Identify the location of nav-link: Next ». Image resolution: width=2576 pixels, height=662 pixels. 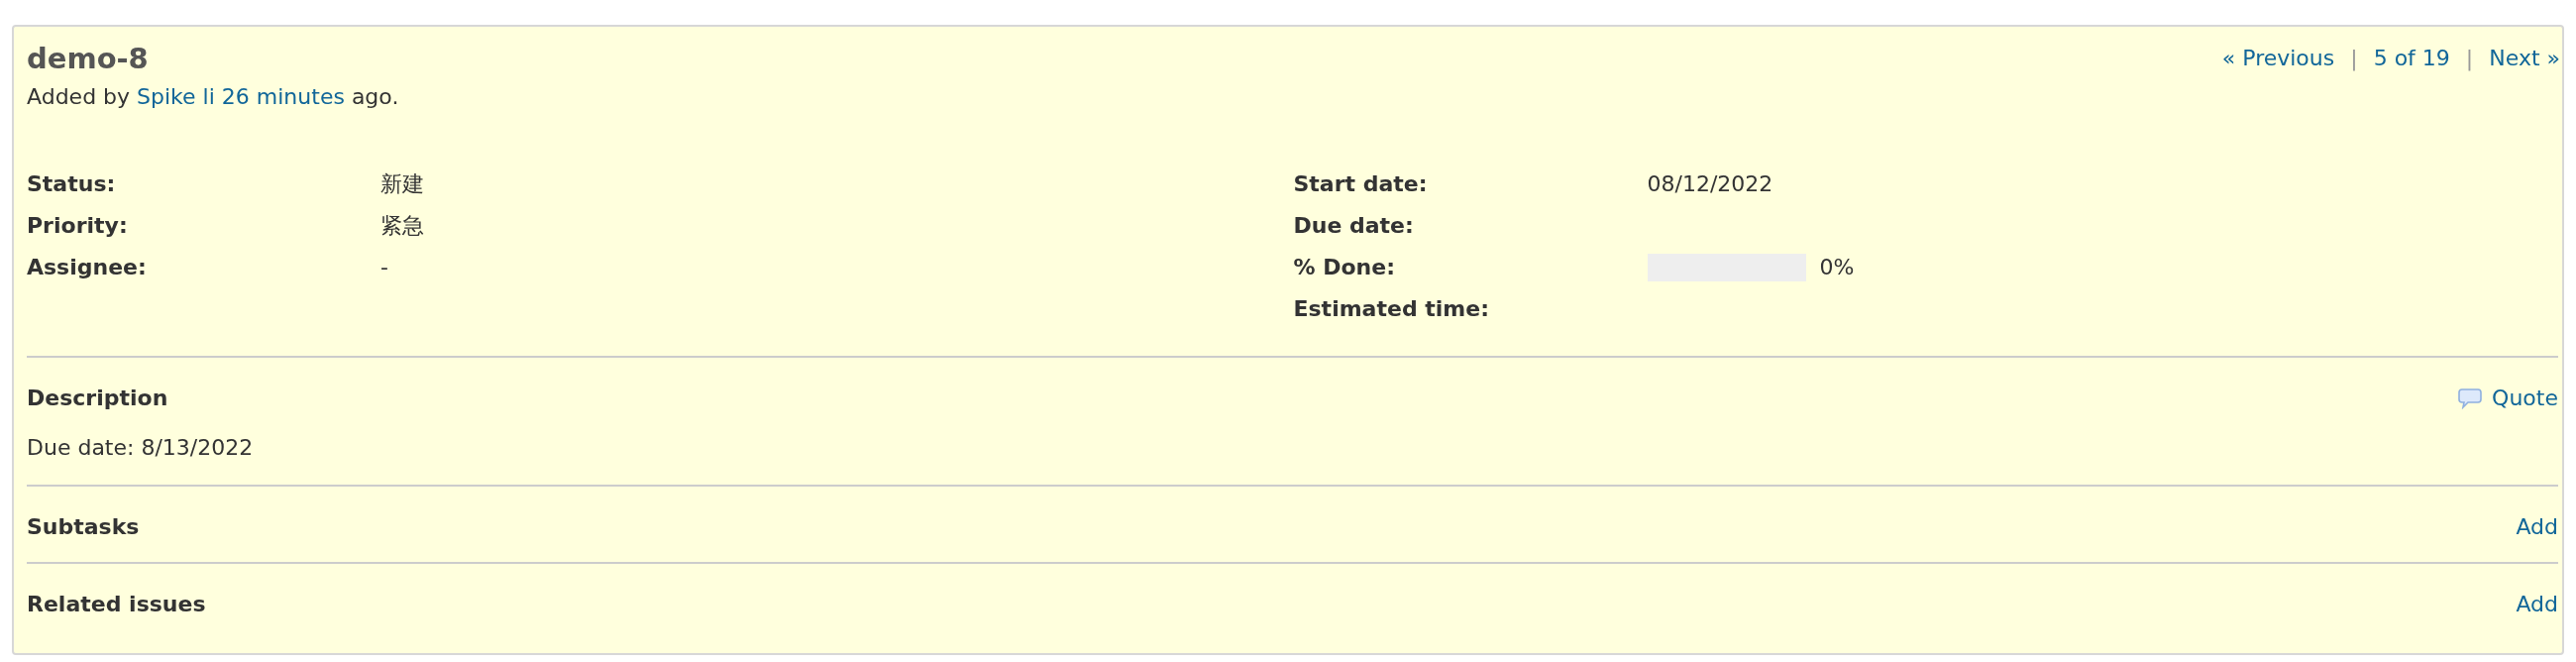
(2525, 58).